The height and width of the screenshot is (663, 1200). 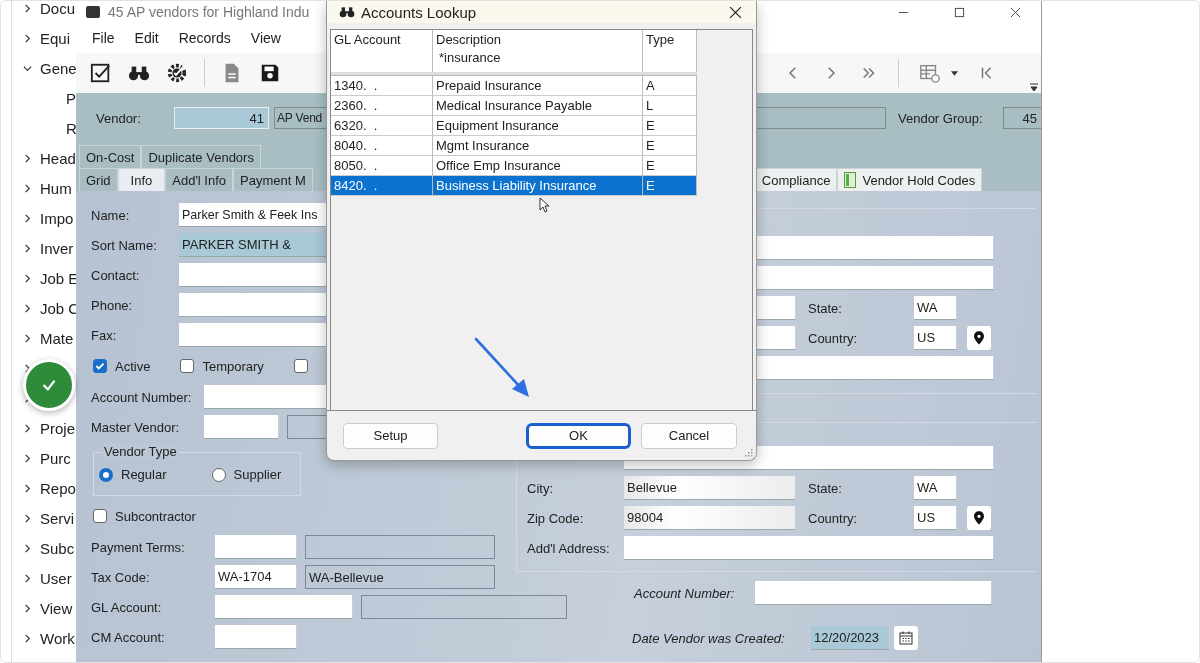 What do you see at coordinates (58, 488) in the screenshot?
I see `nav-item: Repo` at bounding box center [58, 488].